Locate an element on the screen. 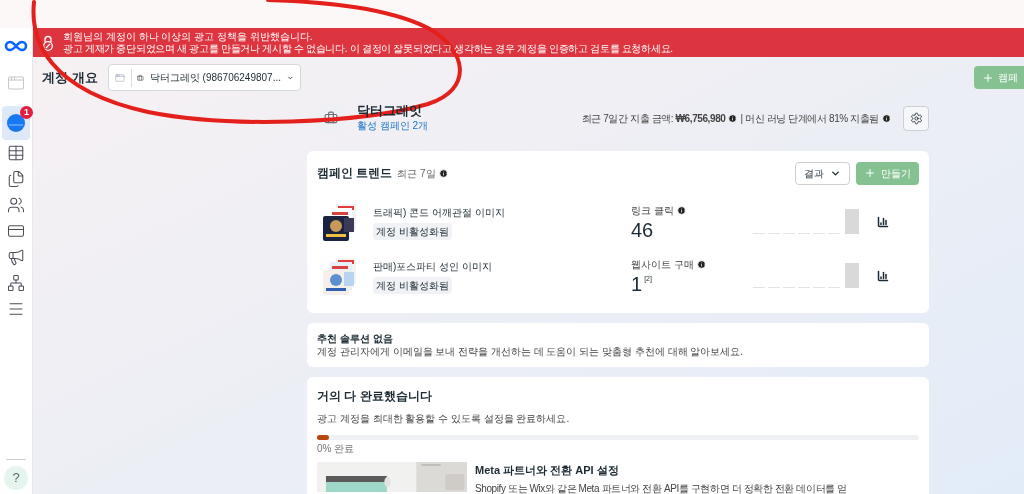 The width and height of the screenshot is (1024, 494). task-title: Meta 파트너와 전환 API 설정 is located at coordinates (547, 470).